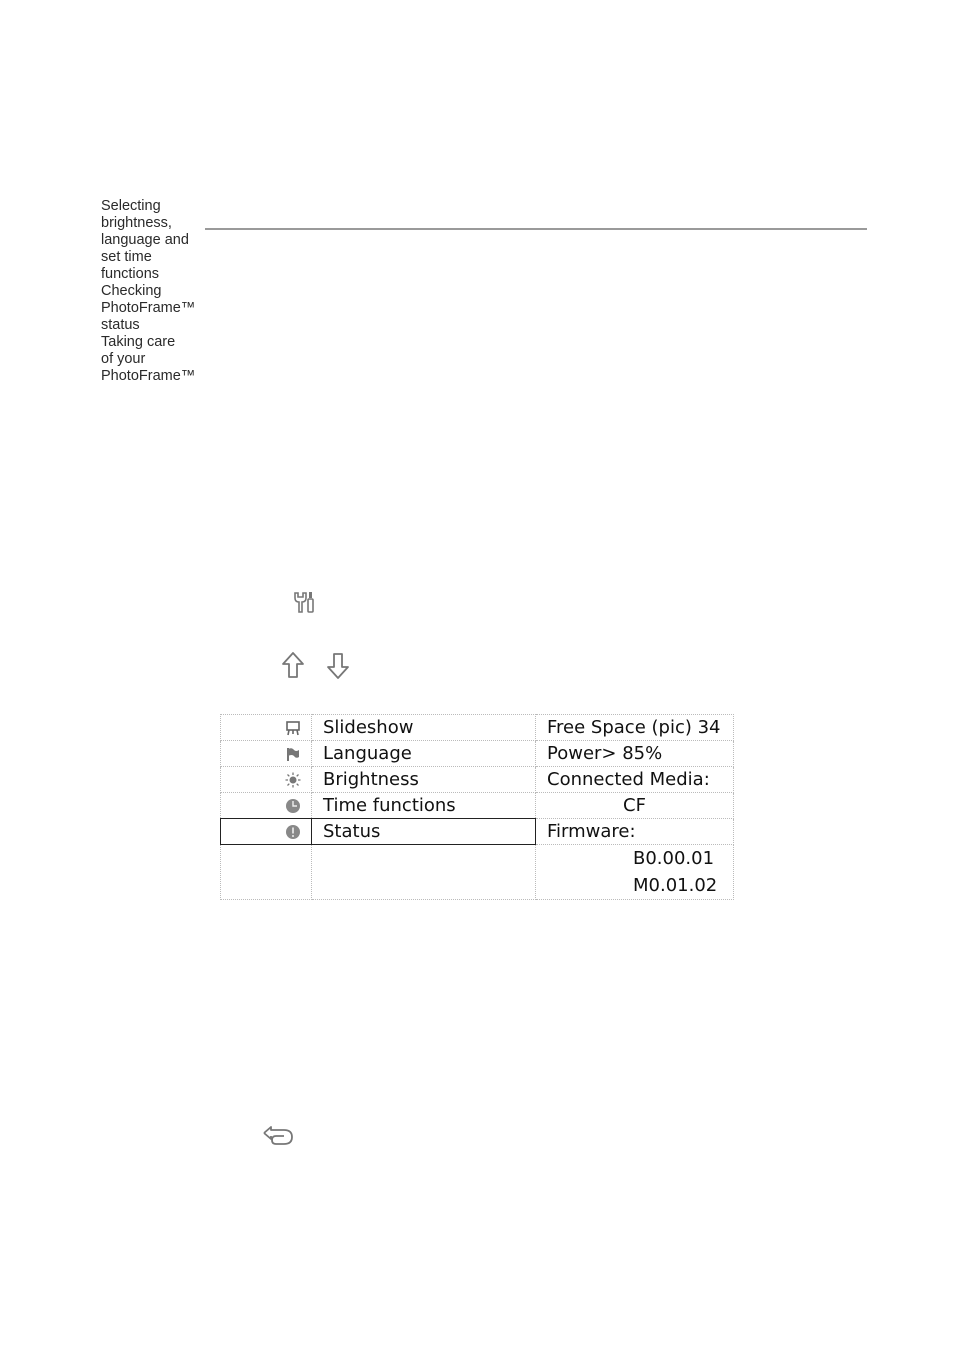 The image size is (954, 1350). What do you see at coordinates (151, 257) in the screenshot?
I see `toc-line: set time` at bounding box center [151, 257].